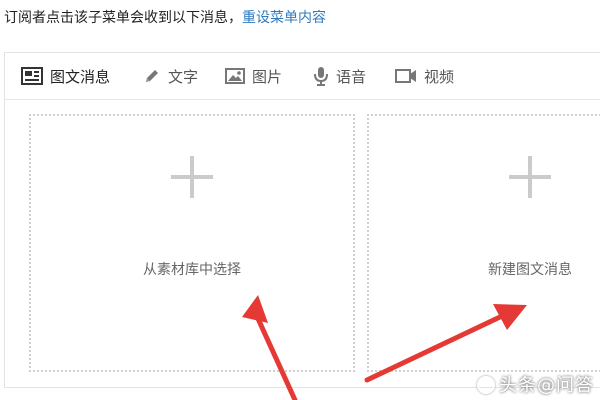  Describe the element at coordinates (439, 76) in the screenshot. I see `tab-label: 视频` at that location.